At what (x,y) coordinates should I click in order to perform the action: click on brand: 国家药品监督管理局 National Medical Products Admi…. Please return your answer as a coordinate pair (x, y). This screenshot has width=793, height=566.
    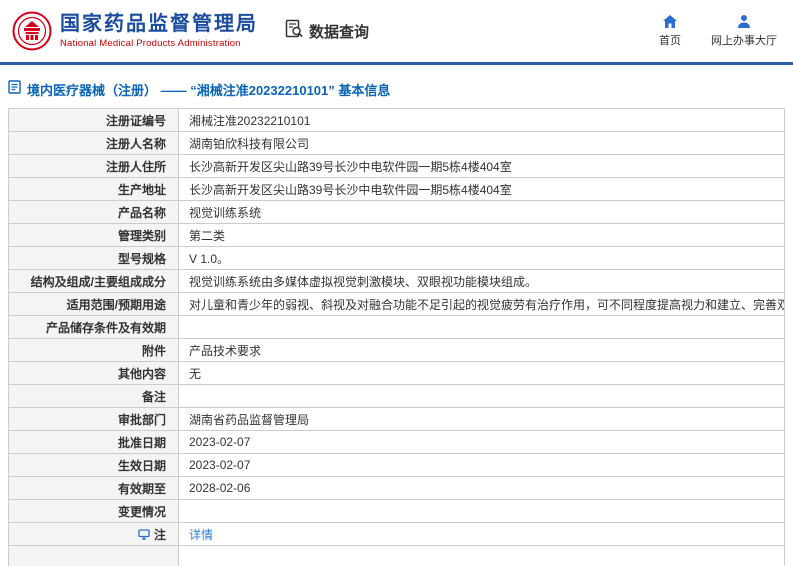
    Looking at the image, I should click on (135, 31).